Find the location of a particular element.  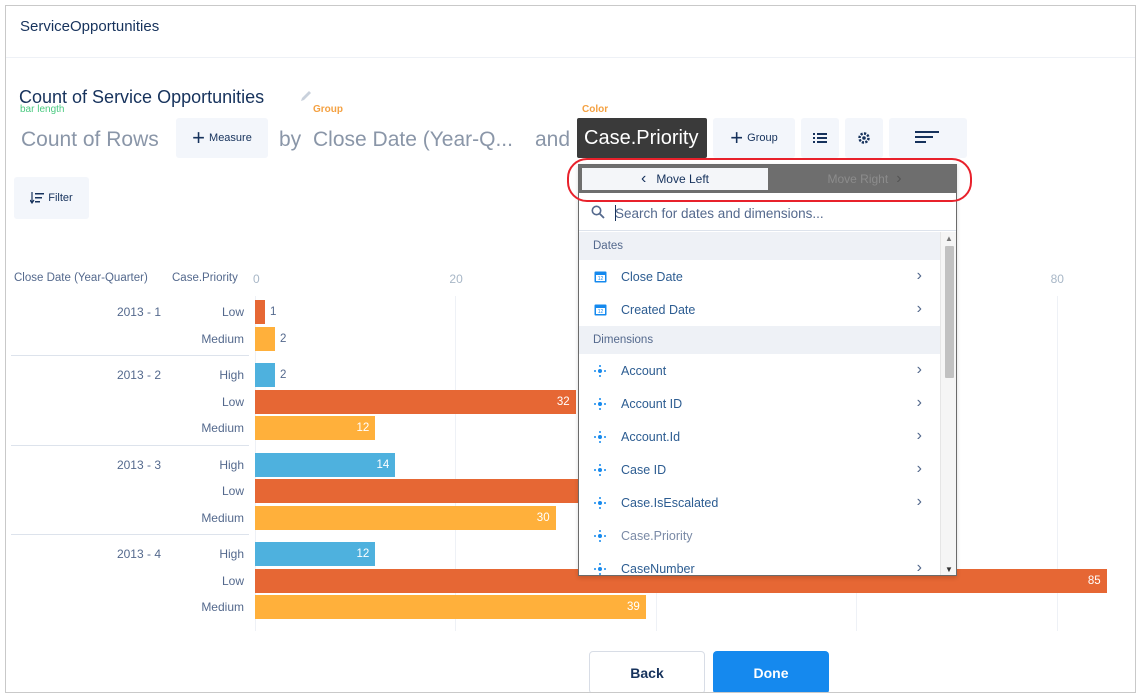

add-group-button: + Group is located at coordinates (754, 138).